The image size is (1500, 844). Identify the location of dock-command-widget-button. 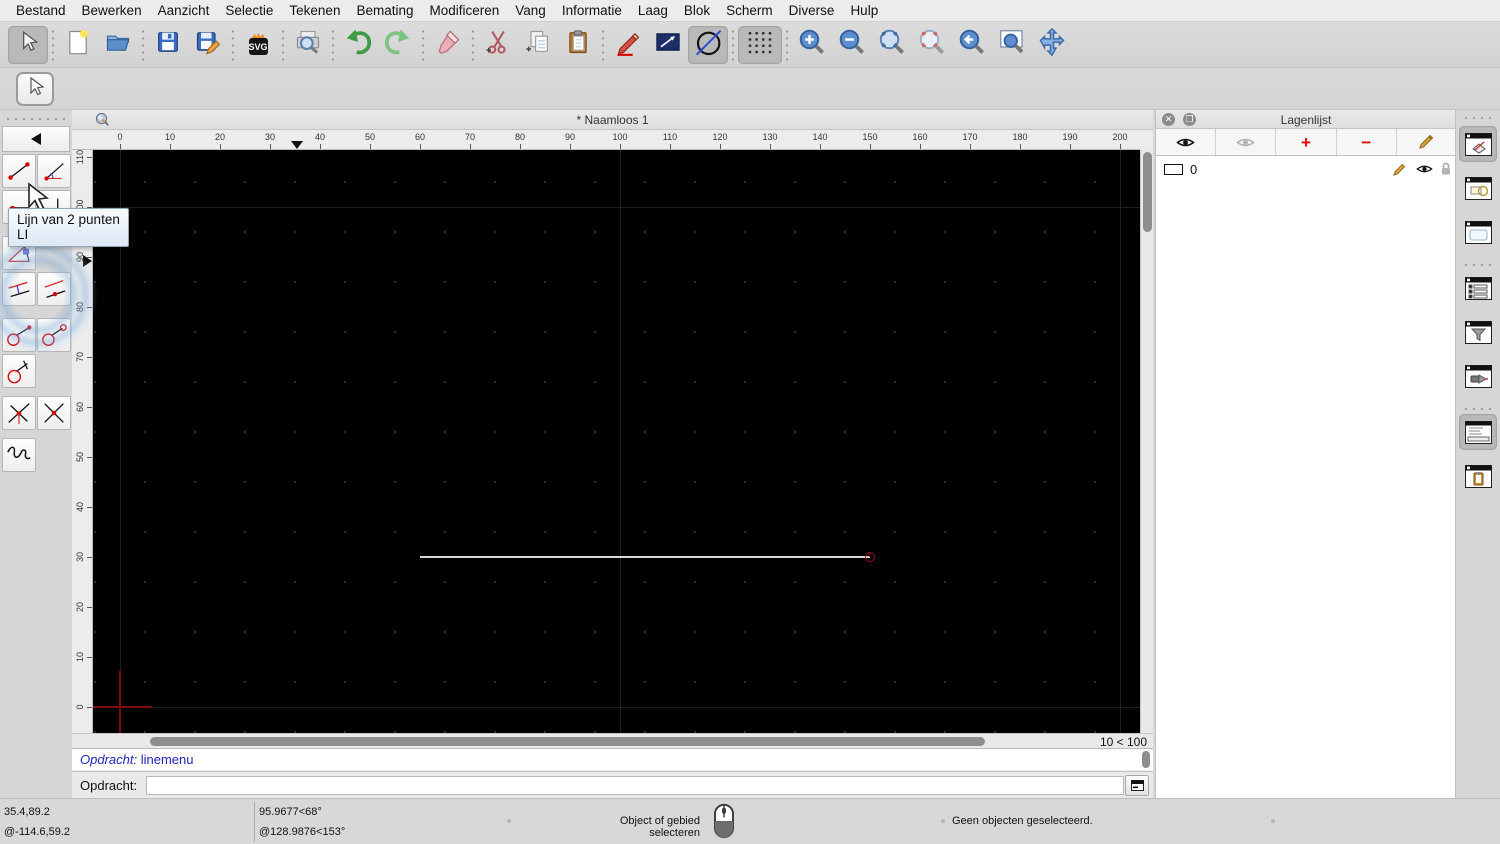
(1478, 432).